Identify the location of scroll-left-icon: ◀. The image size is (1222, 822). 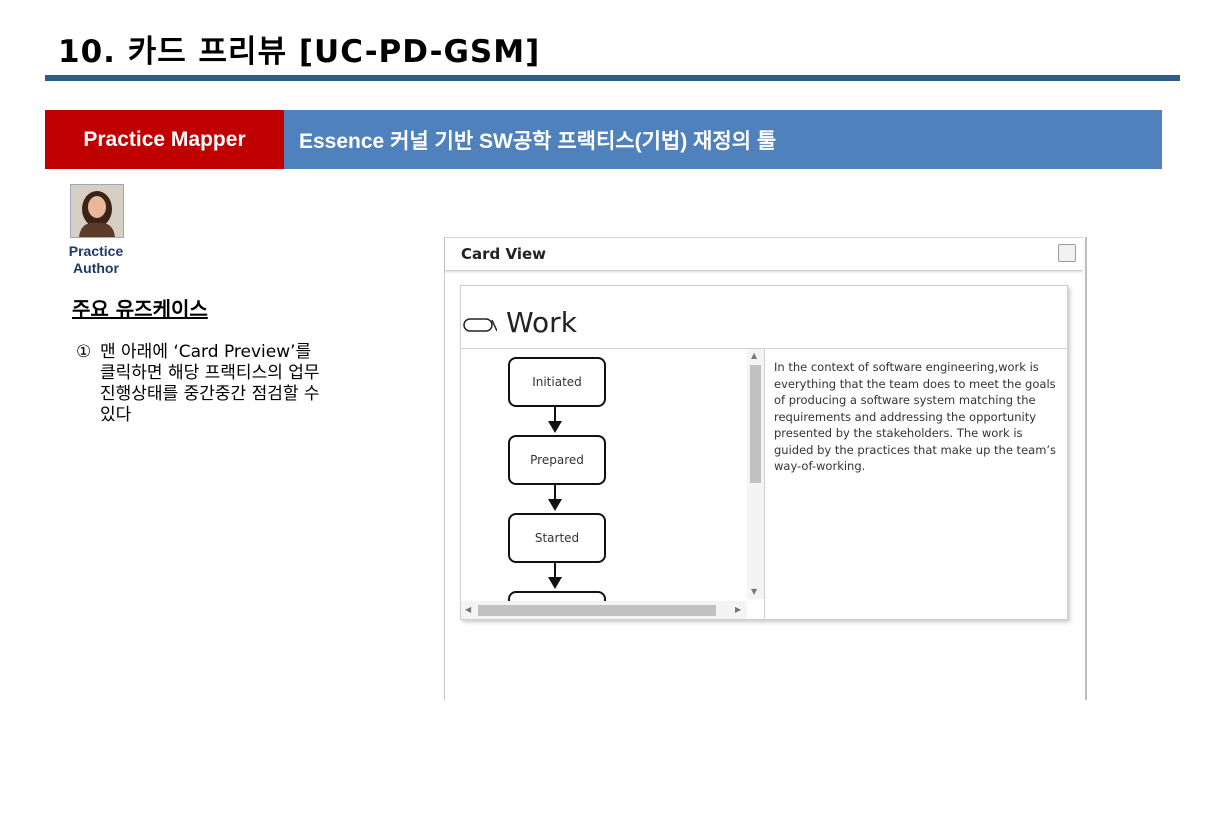
(468, 609).